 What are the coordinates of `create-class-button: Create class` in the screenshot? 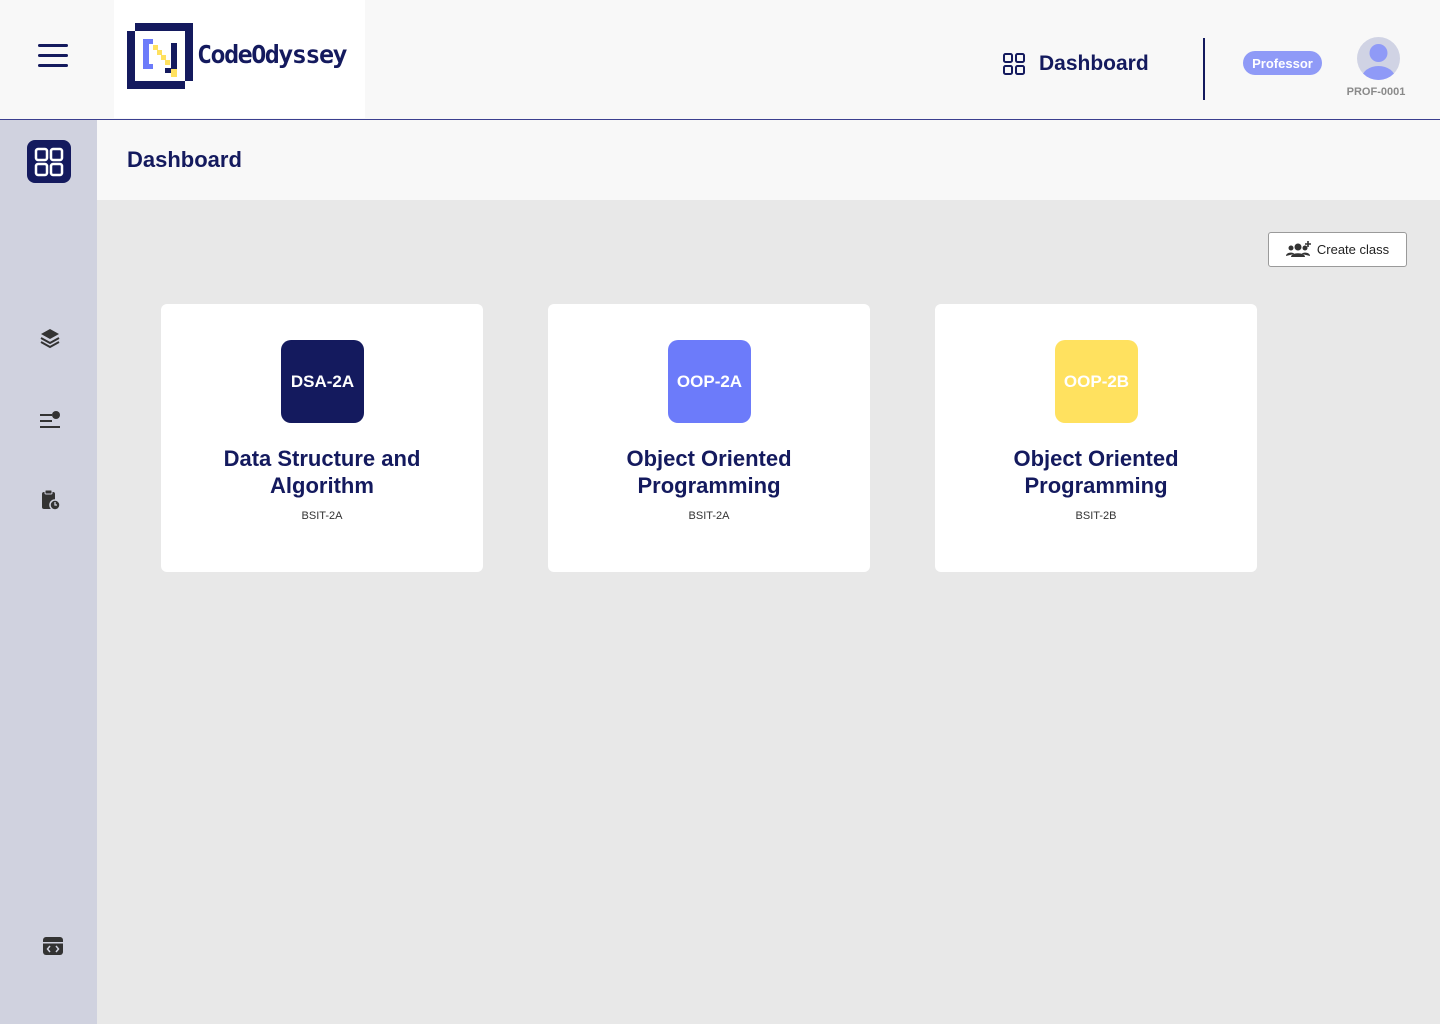 It's located at (1337, 249).